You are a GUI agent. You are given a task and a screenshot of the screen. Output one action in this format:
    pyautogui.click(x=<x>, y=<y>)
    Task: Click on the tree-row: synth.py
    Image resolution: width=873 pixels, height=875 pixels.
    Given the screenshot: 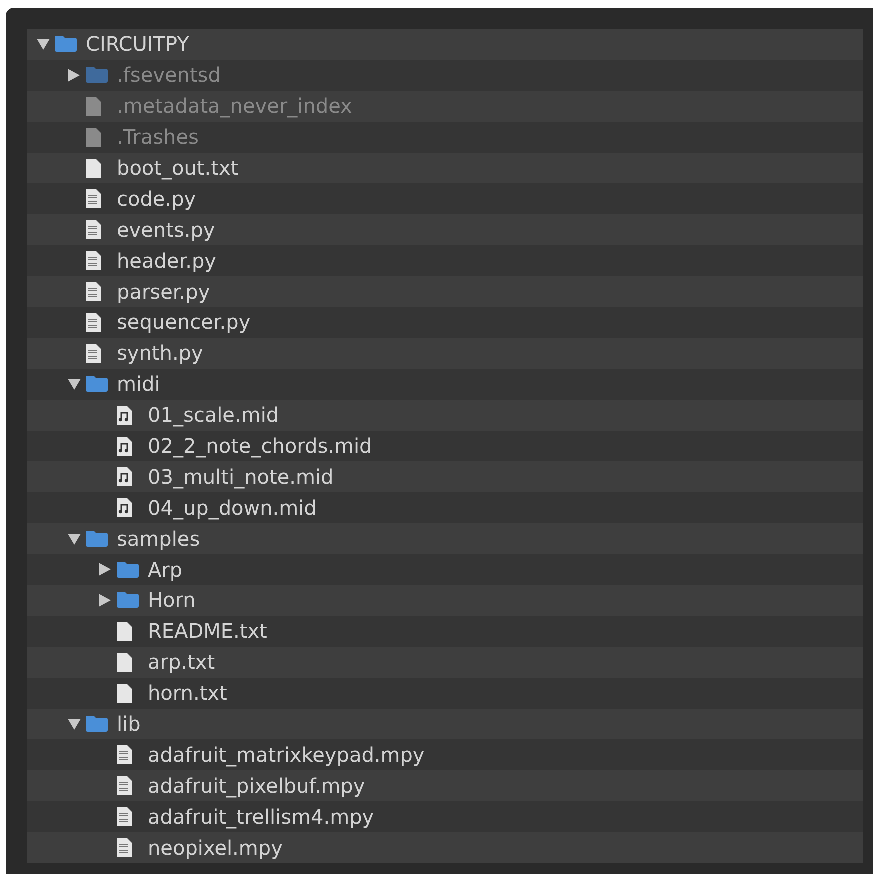 What is the action you would take?
    pyautogui.click(x=445, y=353)
    